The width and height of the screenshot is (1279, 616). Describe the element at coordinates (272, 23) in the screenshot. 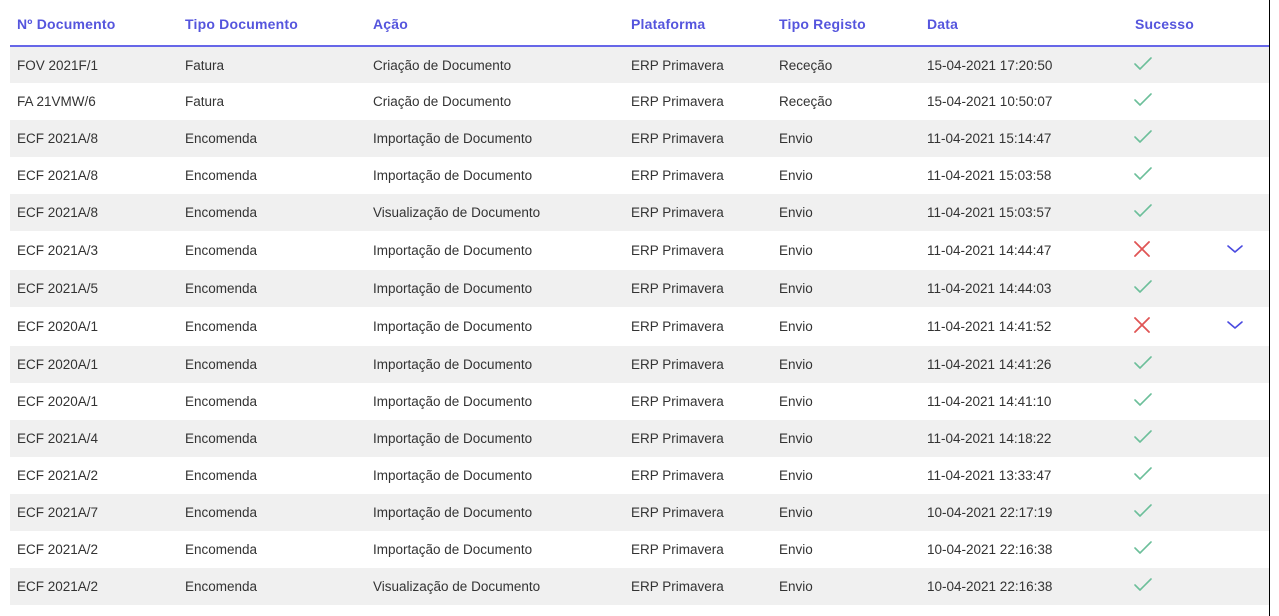

I see `header-tipo-documento: Tipo Documento` at that location.